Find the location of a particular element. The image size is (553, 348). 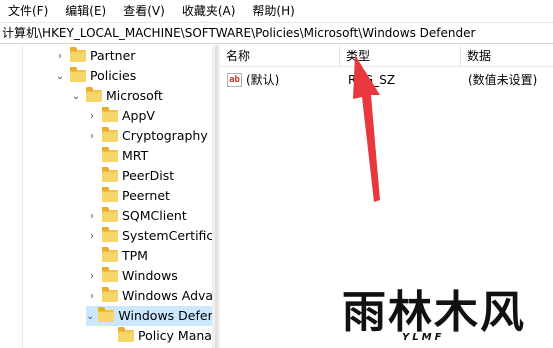

tree-item-peerdist: PeerDist is located at coordinates (130, 176).